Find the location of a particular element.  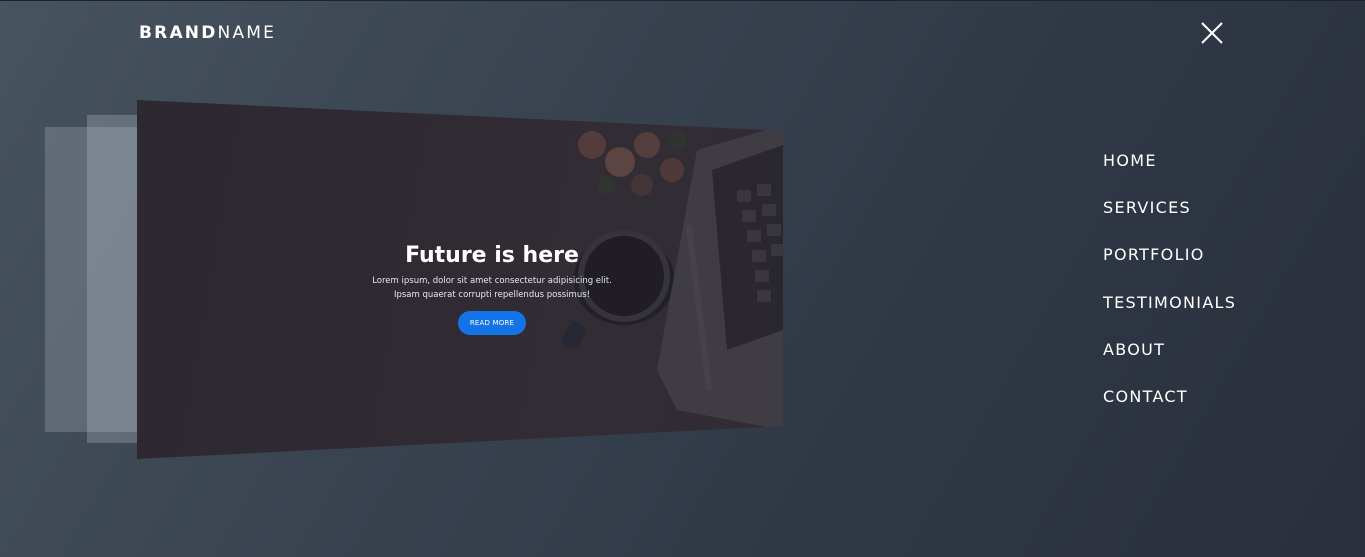

close-icon is located at coordinates (1212, 33).